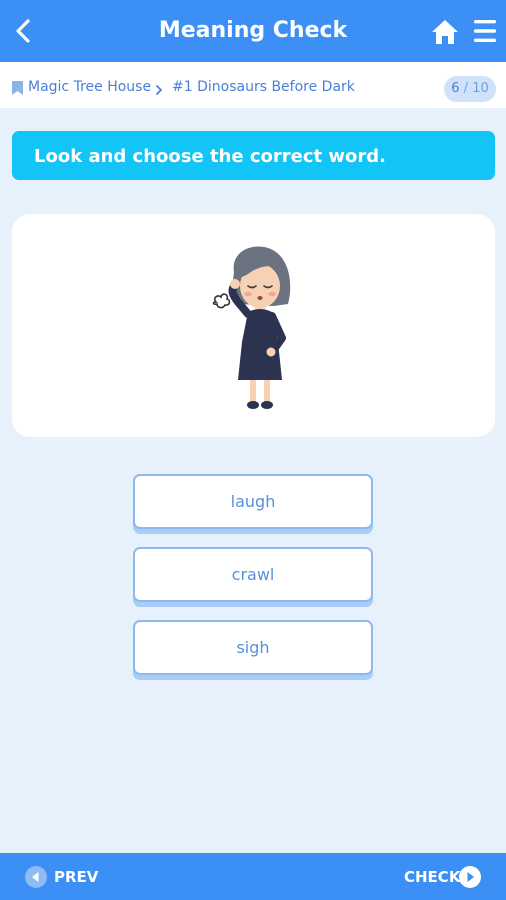  I want to click on progress-current: 6, so click(455, 88).